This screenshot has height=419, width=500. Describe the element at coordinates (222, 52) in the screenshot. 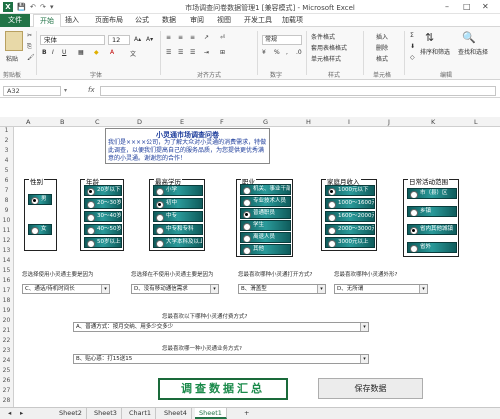

I see `merge-center-icon: ⊞` at that location.